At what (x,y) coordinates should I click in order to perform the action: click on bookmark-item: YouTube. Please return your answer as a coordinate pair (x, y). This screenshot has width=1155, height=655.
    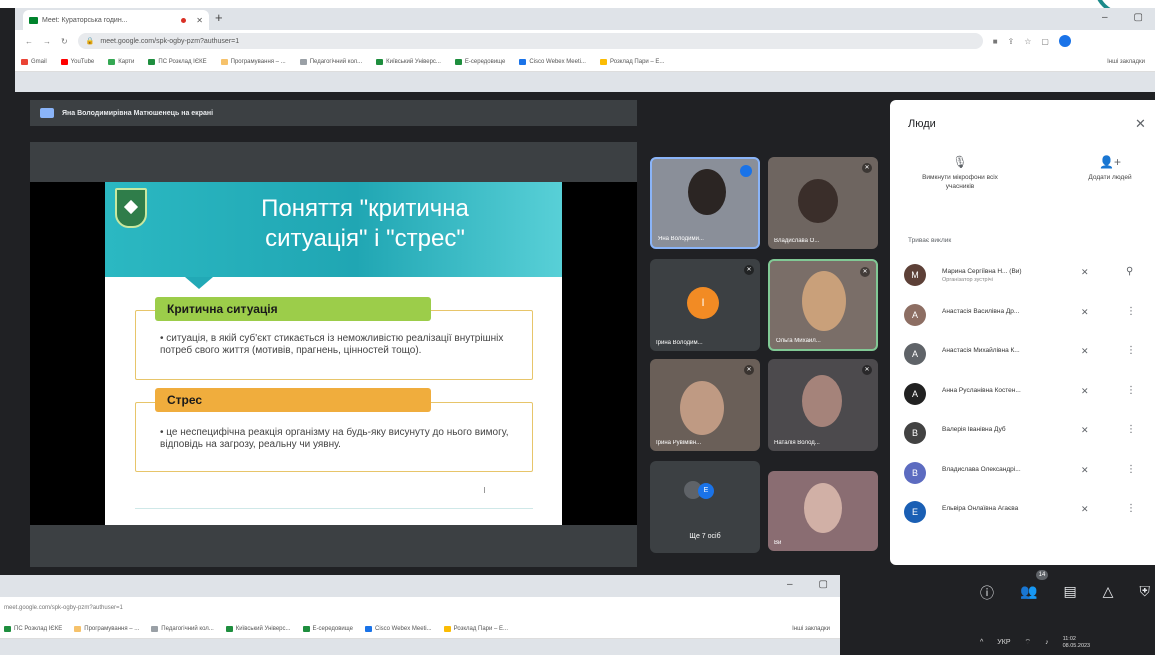
    Looking at the image, I should click on (77, 61).